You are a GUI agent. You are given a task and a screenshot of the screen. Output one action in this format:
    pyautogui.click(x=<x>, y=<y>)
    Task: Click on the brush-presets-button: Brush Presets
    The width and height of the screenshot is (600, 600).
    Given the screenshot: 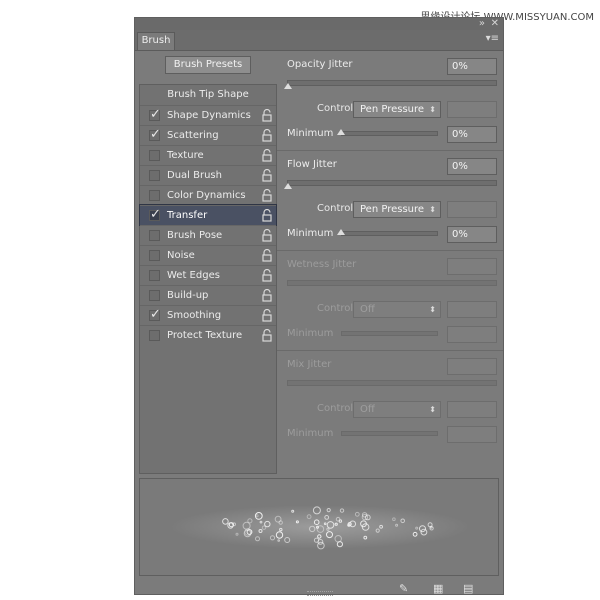 What is the action you would take?
    pyautogui.click(x=208, y=65)
    